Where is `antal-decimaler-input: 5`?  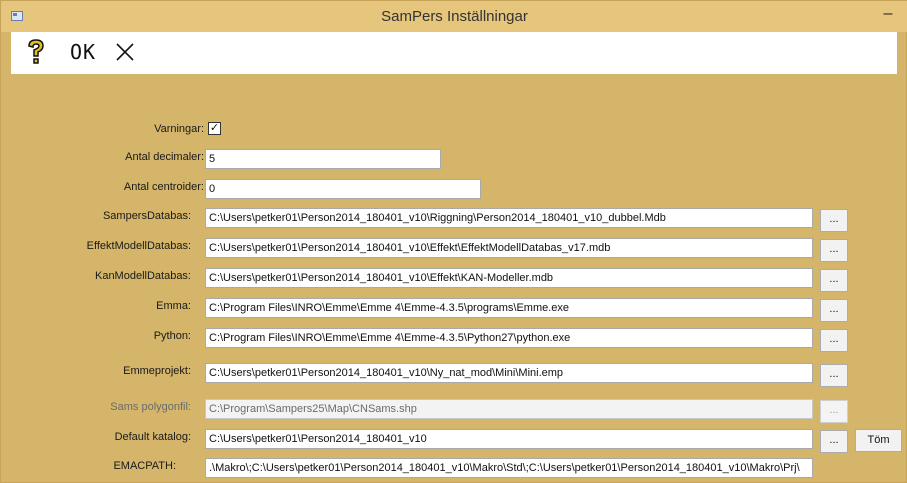
antal-decimaler-input: 5 is located at coordinates (323, 159).